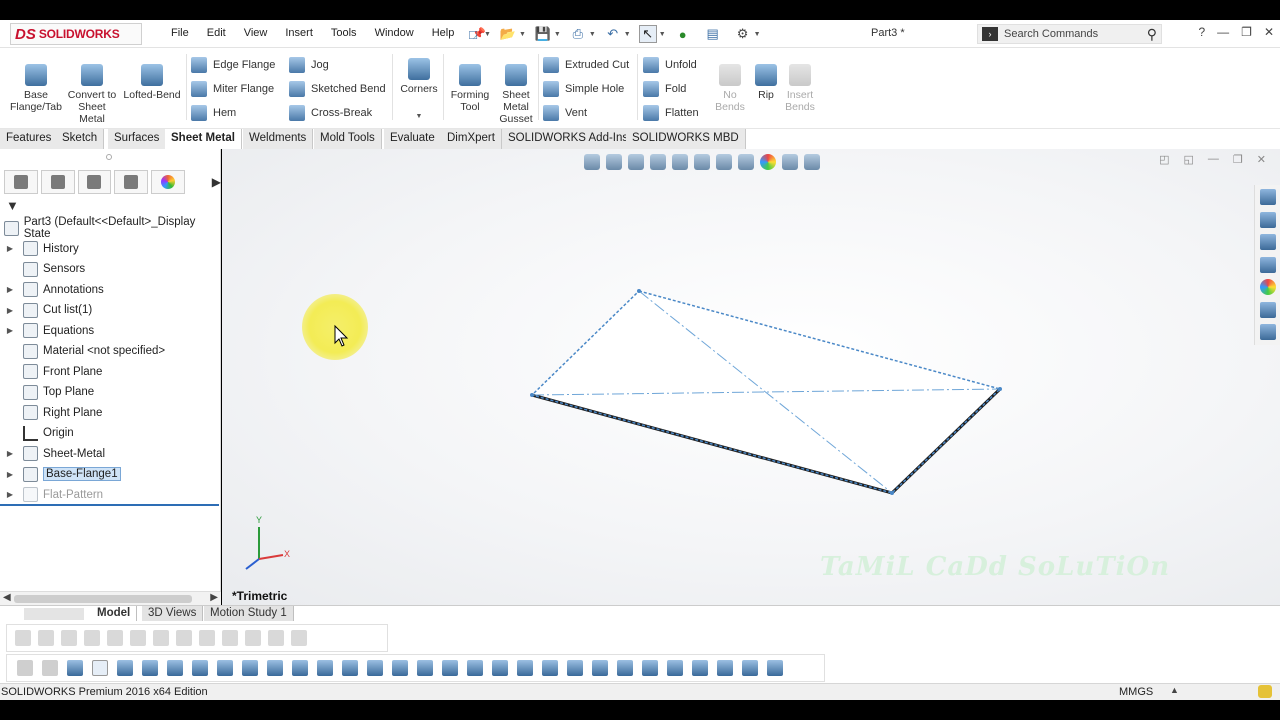 This screenshot has width=1280, height=720. Describe the element at coordinates (110, 372) in the screenshot. I see `tree-item-front-plane: Front Plane` at that location.